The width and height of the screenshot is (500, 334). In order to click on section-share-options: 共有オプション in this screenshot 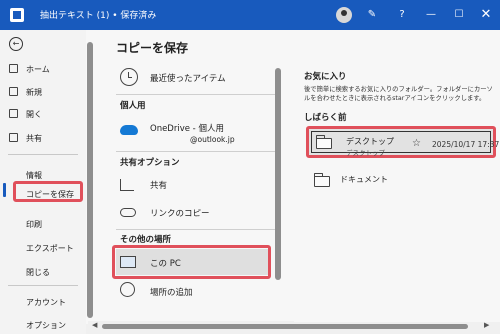, I will do `click(150, 163)`.